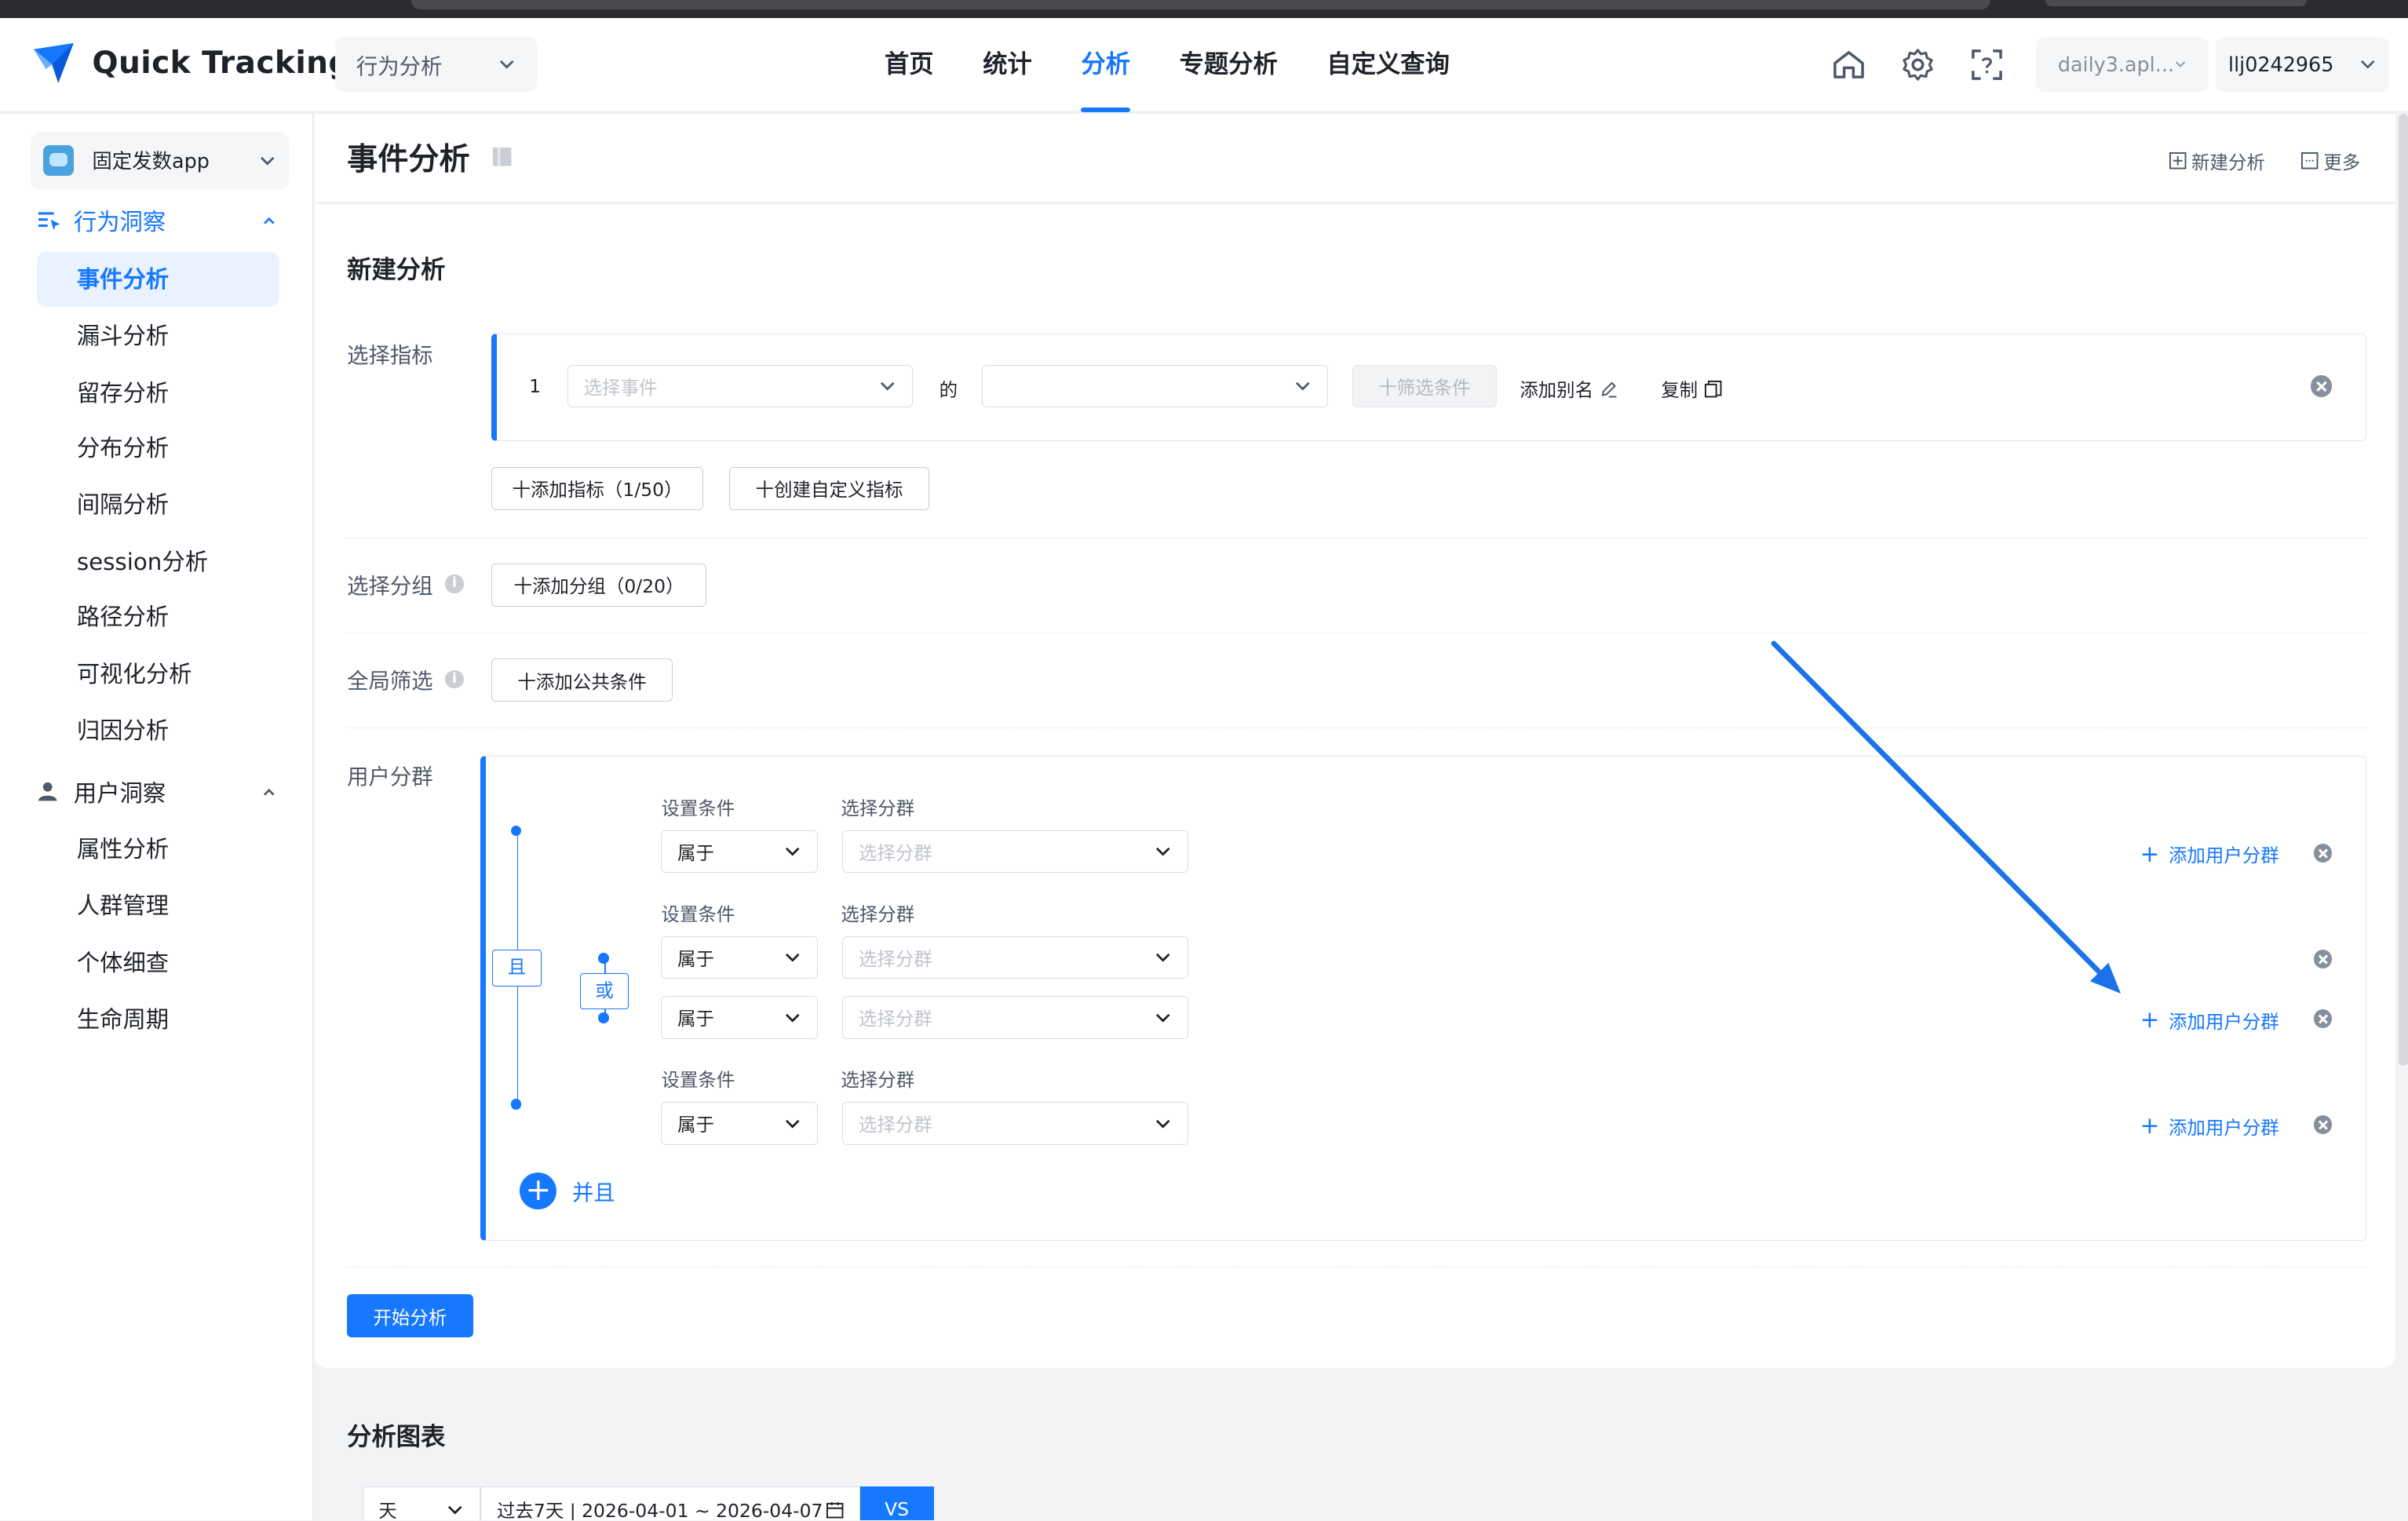  What do you see at coordinates (158, 393) in the screenshot?
I see `sidebar-item-retention: 留存分析` at bounding box center [158, 393].